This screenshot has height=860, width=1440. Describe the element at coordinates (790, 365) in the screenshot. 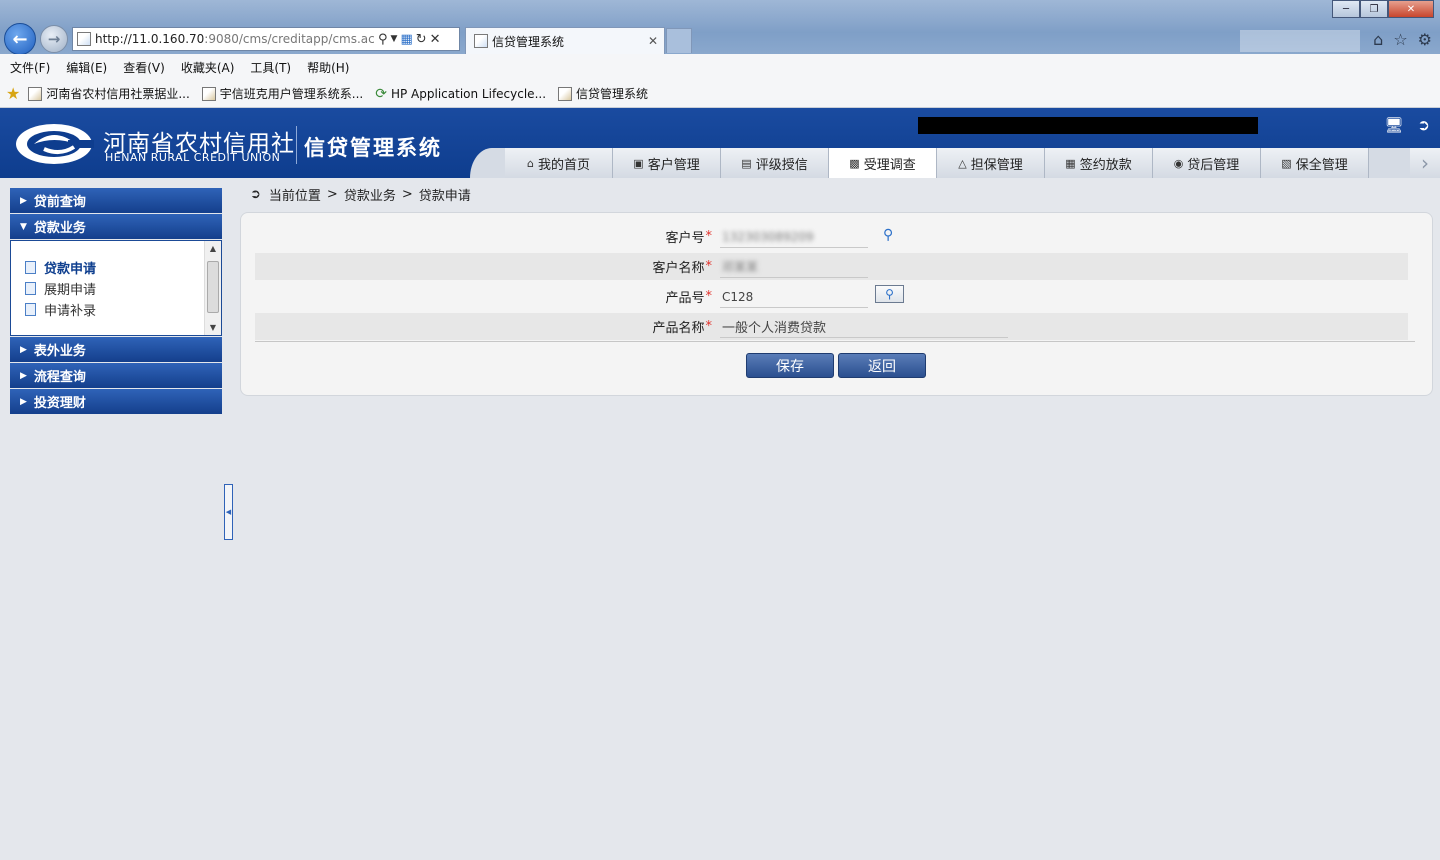

I see `save-button: 保存` at that location.